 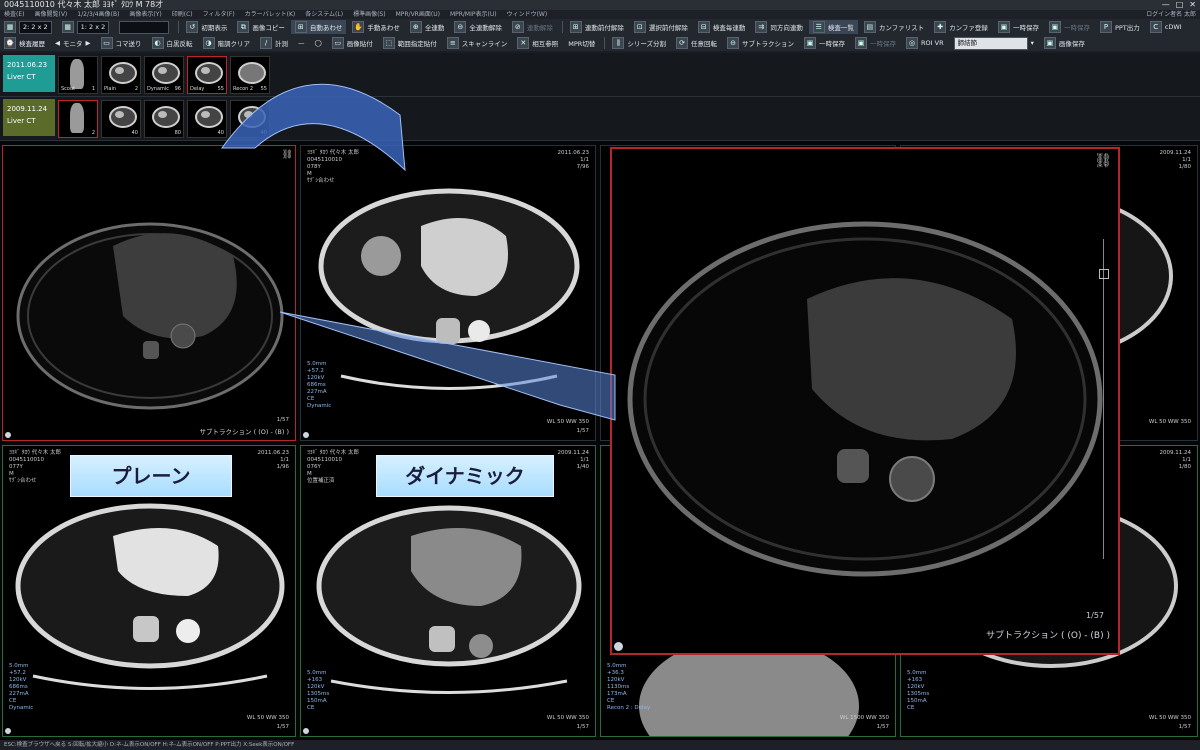 I want to click on zoom-indicator, so click(x=447, y=366).